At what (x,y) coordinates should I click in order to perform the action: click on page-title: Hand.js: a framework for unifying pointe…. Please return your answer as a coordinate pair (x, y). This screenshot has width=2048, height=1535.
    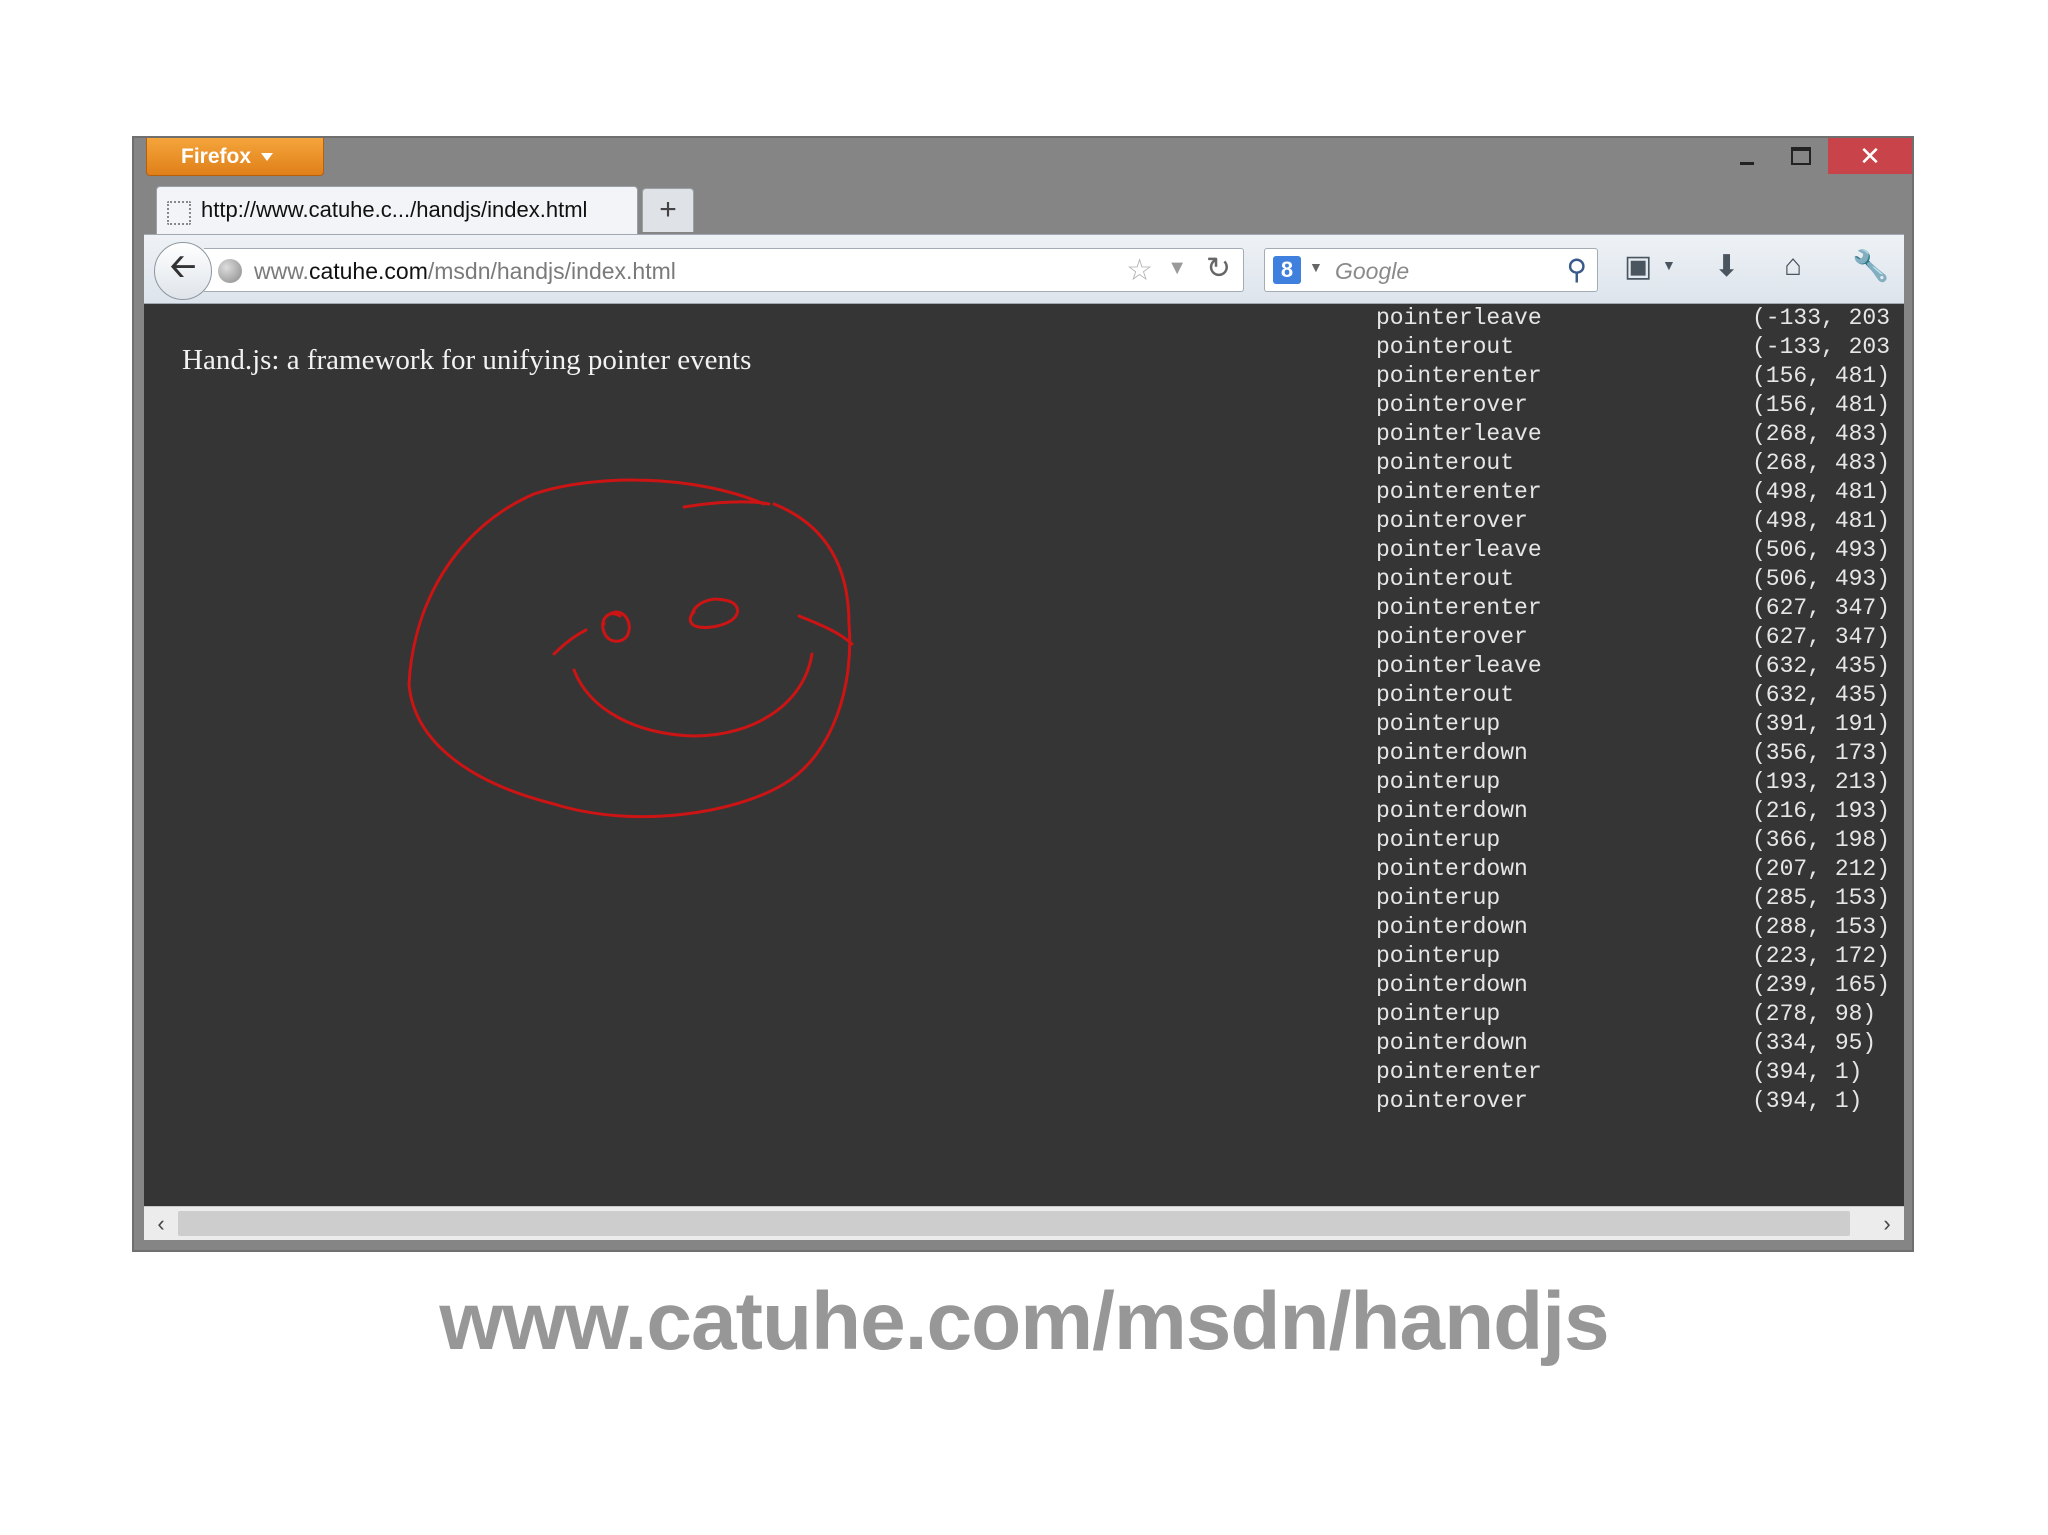
    Looking at the image, I should click on (467, 360).